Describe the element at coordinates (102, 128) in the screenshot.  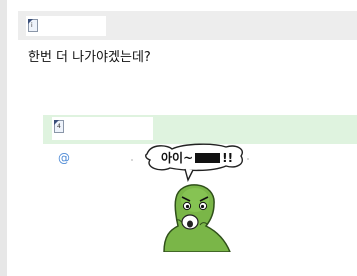
I see `reply-username-box: 4` at that location.